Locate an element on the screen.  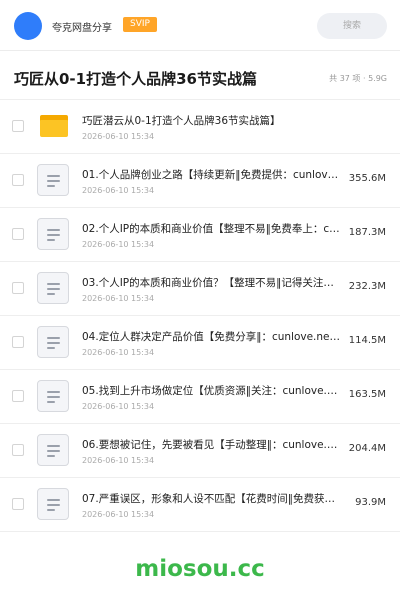
watermark: miosou.cc is located at coordinates (200, 569).